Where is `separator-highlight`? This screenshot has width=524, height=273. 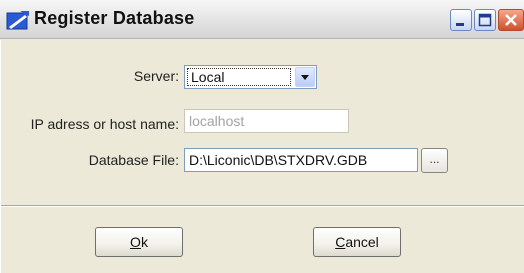
separator-highlight is located at coordinates (262, 206).